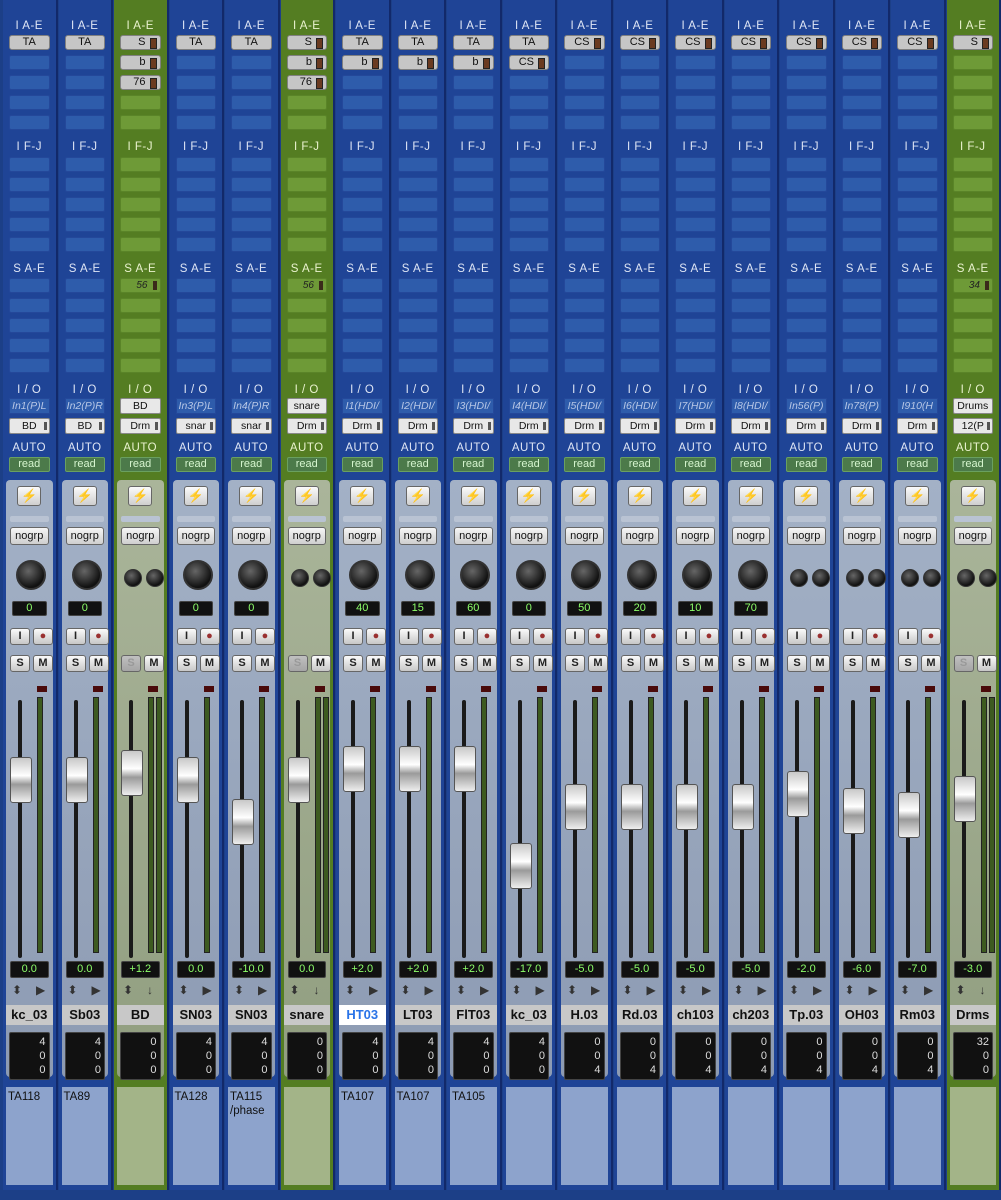 Image resolution: width=1001 pixels, height=1200 pixels. What do you see at coordinates (195, 1136) in the screenshot?
I see `track-comment: TA128` at bounding box center [195, 1136].